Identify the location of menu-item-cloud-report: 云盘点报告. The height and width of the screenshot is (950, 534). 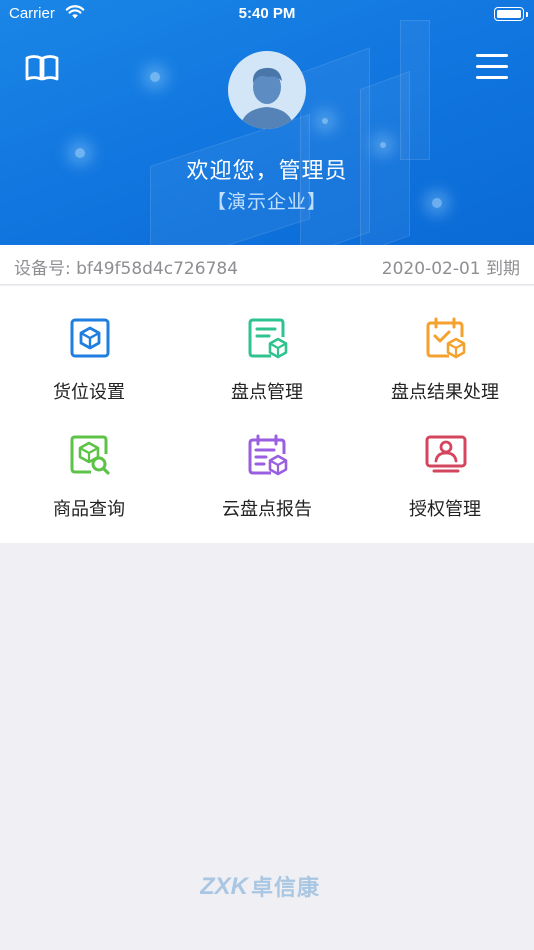
(267, 463).